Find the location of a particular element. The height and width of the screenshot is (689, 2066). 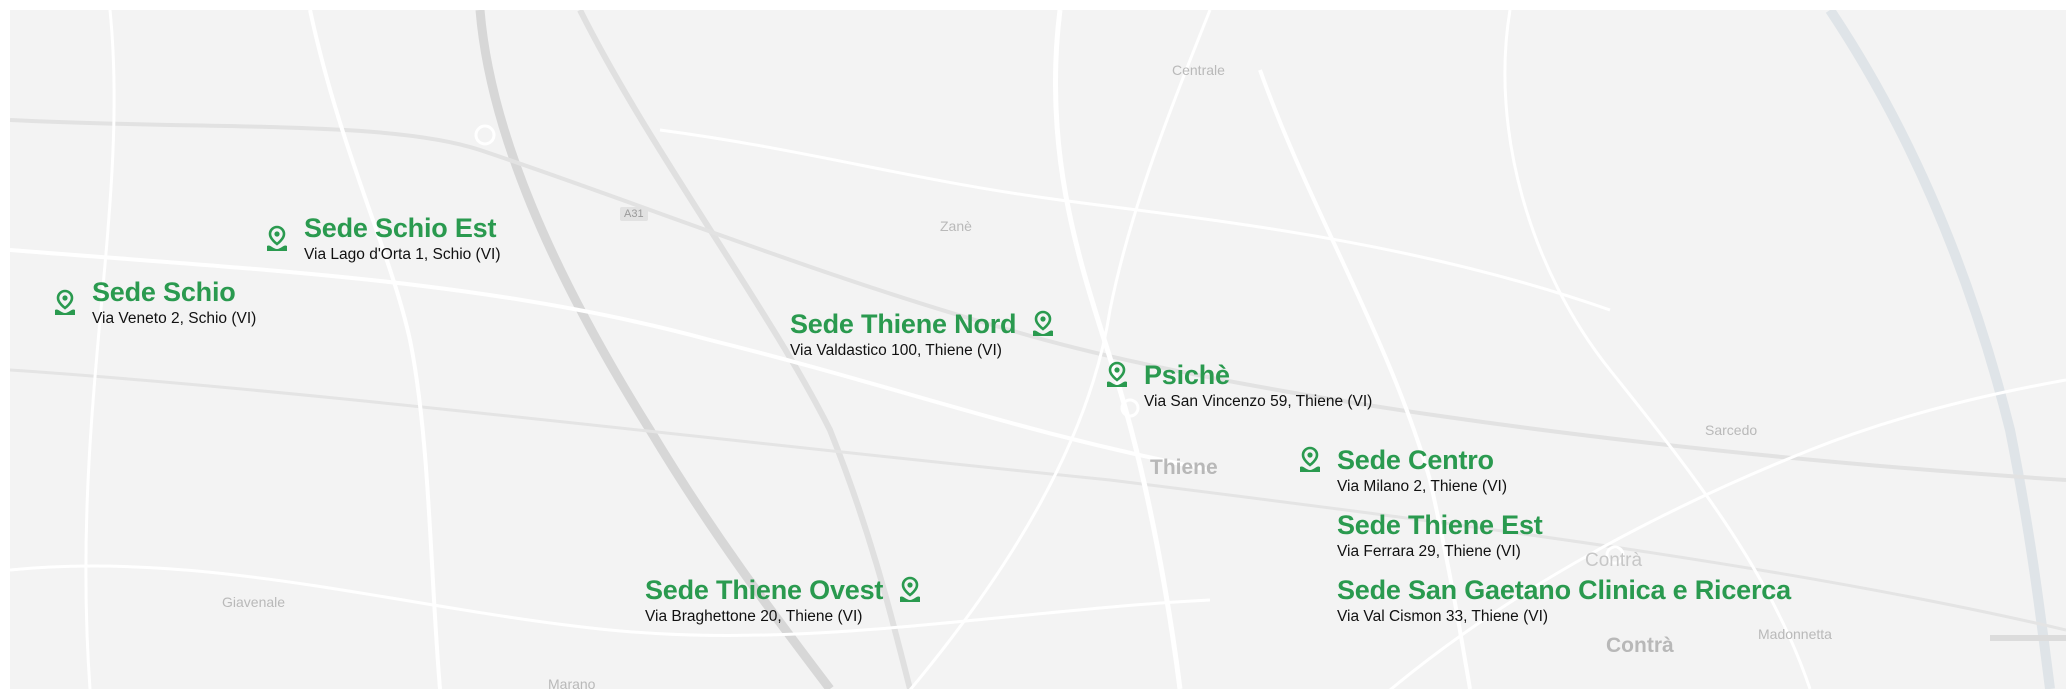

place-label-thiene: Thiene is located at coordinates (1184, 467).